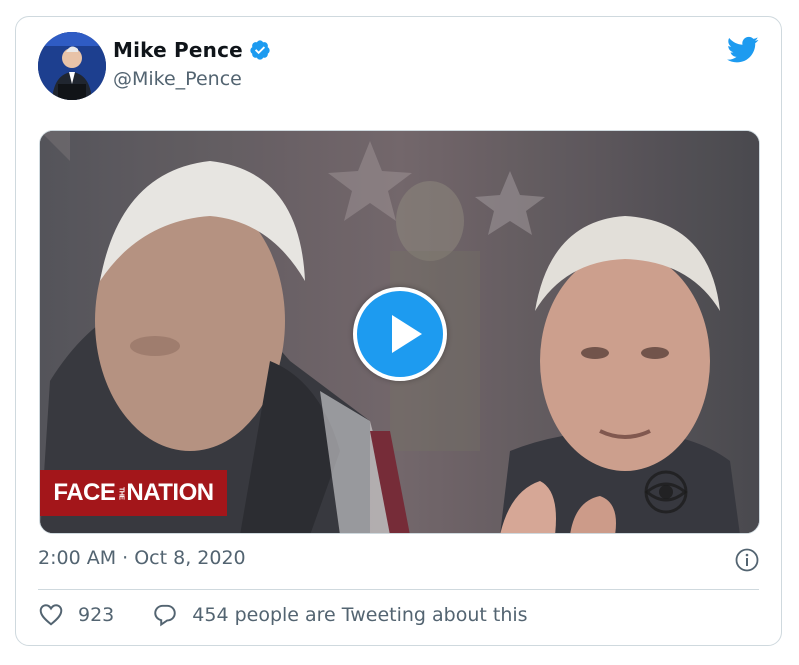 This screenshot has height=665, width=799. What do you see at coordinates (142, 558) in the screenshot?
I see `tweet-timestamp: 2:00 AM · Oct 8, 2020` at bounding box center [142, 558].